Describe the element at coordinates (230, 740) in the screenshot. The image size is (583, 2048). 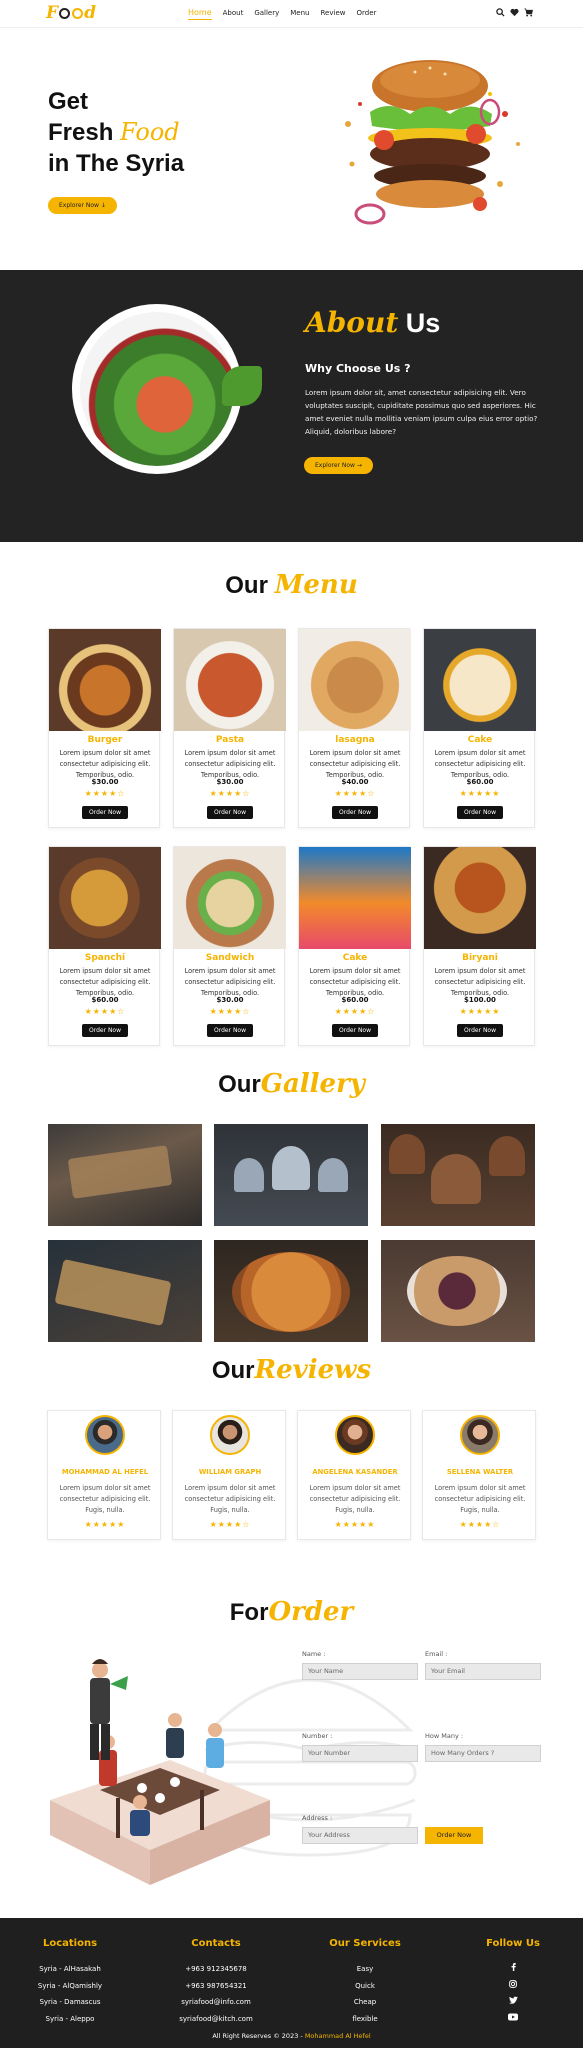
I see `menu-item-name: Pasta` at that location.